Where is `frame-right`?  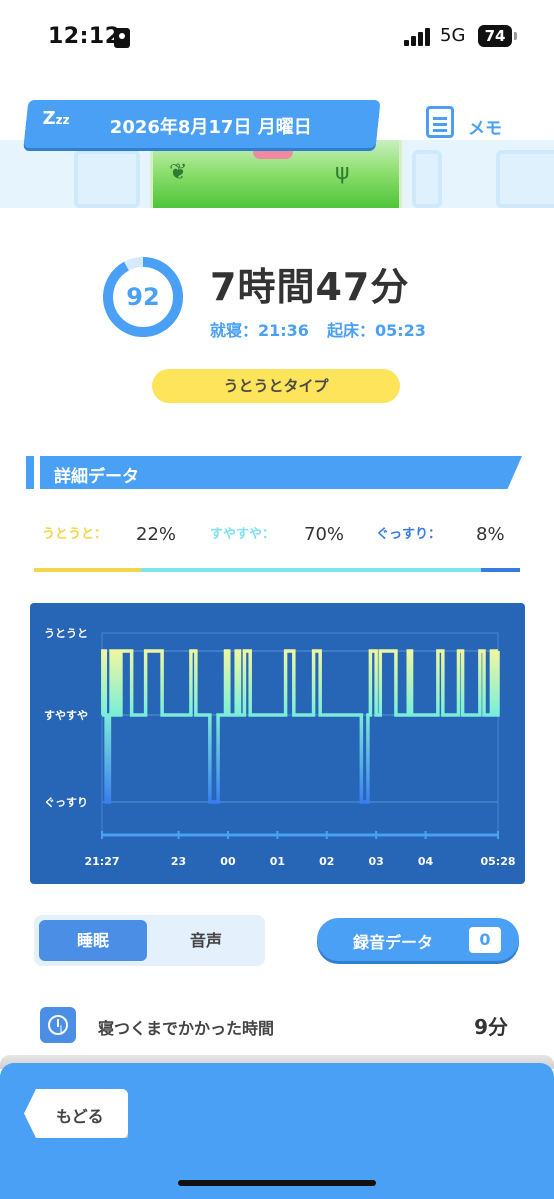 frame-right is located at coordinates (427, 179).